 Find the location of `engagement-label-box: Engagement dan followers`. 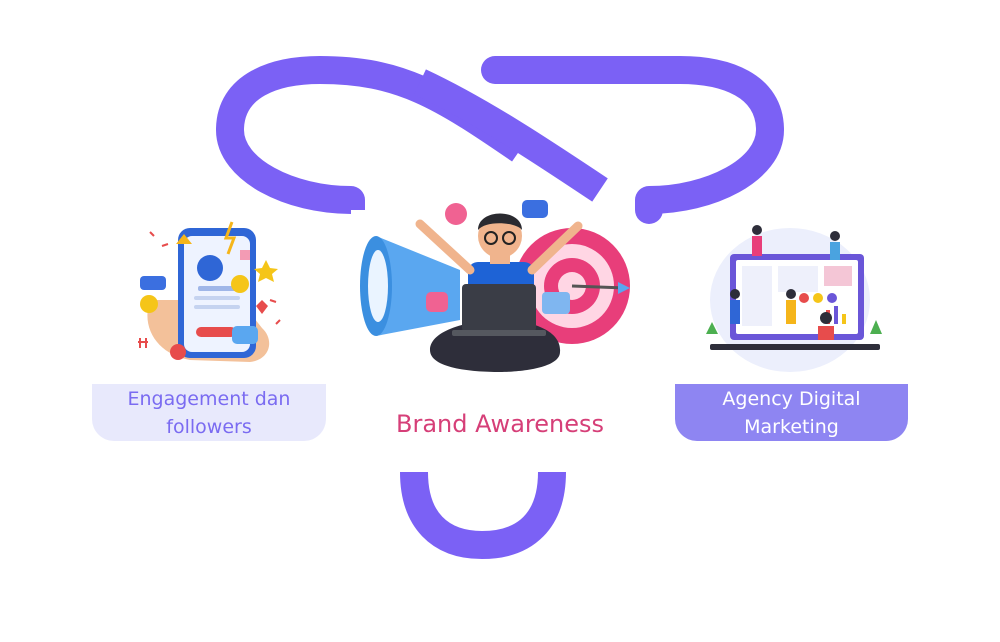

engagement-label-box: Engagement dan followers is located at coordinates (209, 412).